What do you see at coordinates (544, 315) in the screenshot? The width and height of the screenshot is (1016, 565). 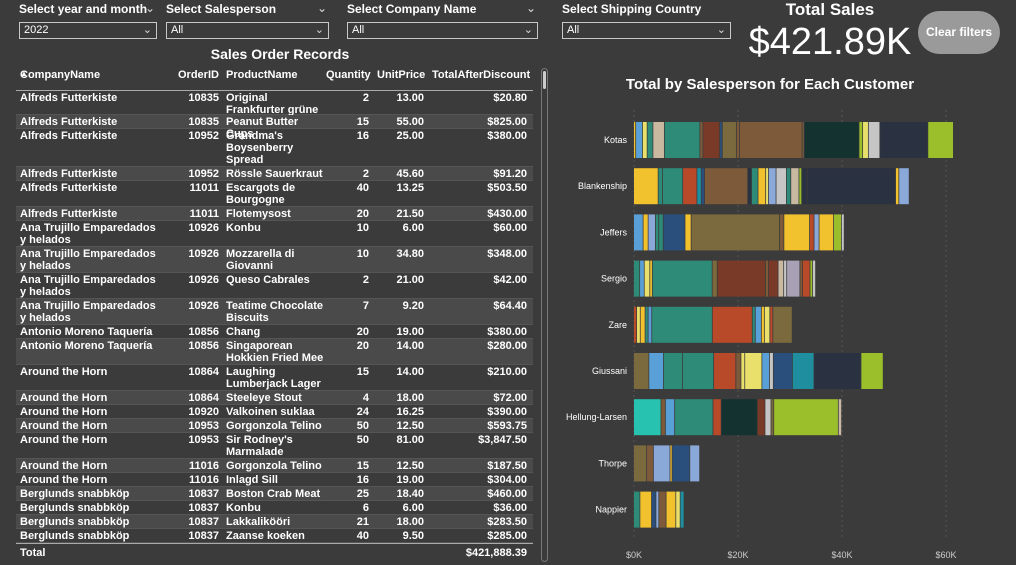 I see `table-scrollbar` at bounding box center [544, 315].